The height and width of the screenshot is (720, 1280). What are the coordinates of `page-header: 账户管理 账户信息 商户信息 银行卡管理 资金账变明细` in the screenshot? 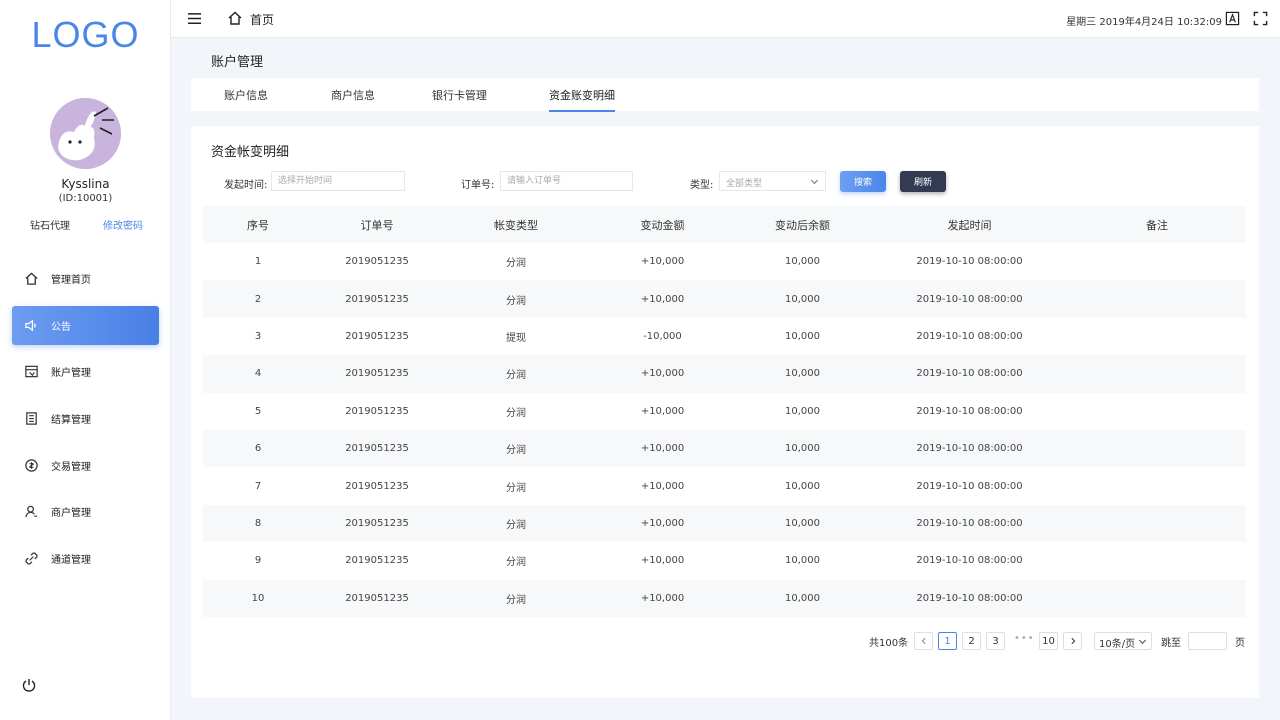 It's located at (725, 75).